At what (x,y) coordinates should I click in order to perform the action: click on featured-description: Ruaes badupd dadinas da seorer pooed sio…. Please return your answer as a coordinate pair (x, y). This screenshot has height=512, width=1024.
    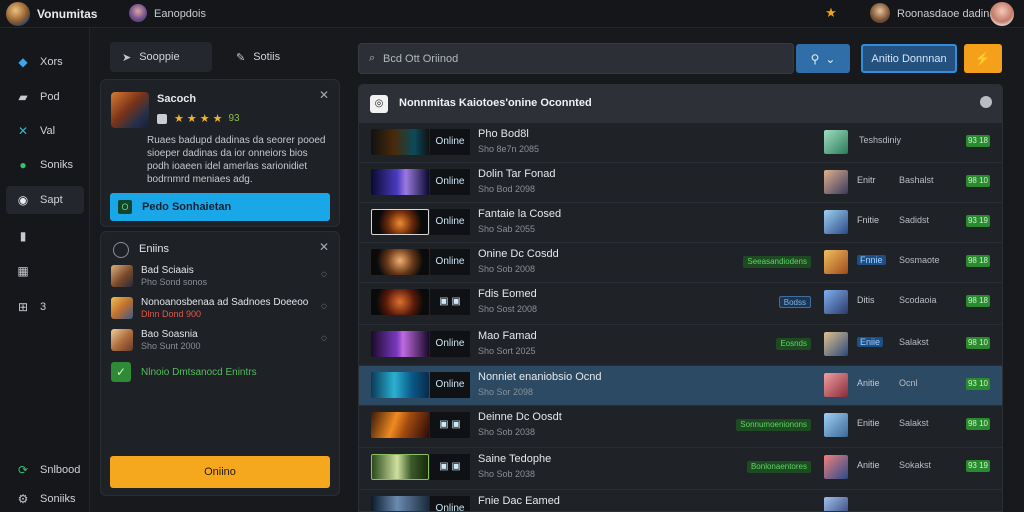
    Looking at the image, I should click on (236, 160).